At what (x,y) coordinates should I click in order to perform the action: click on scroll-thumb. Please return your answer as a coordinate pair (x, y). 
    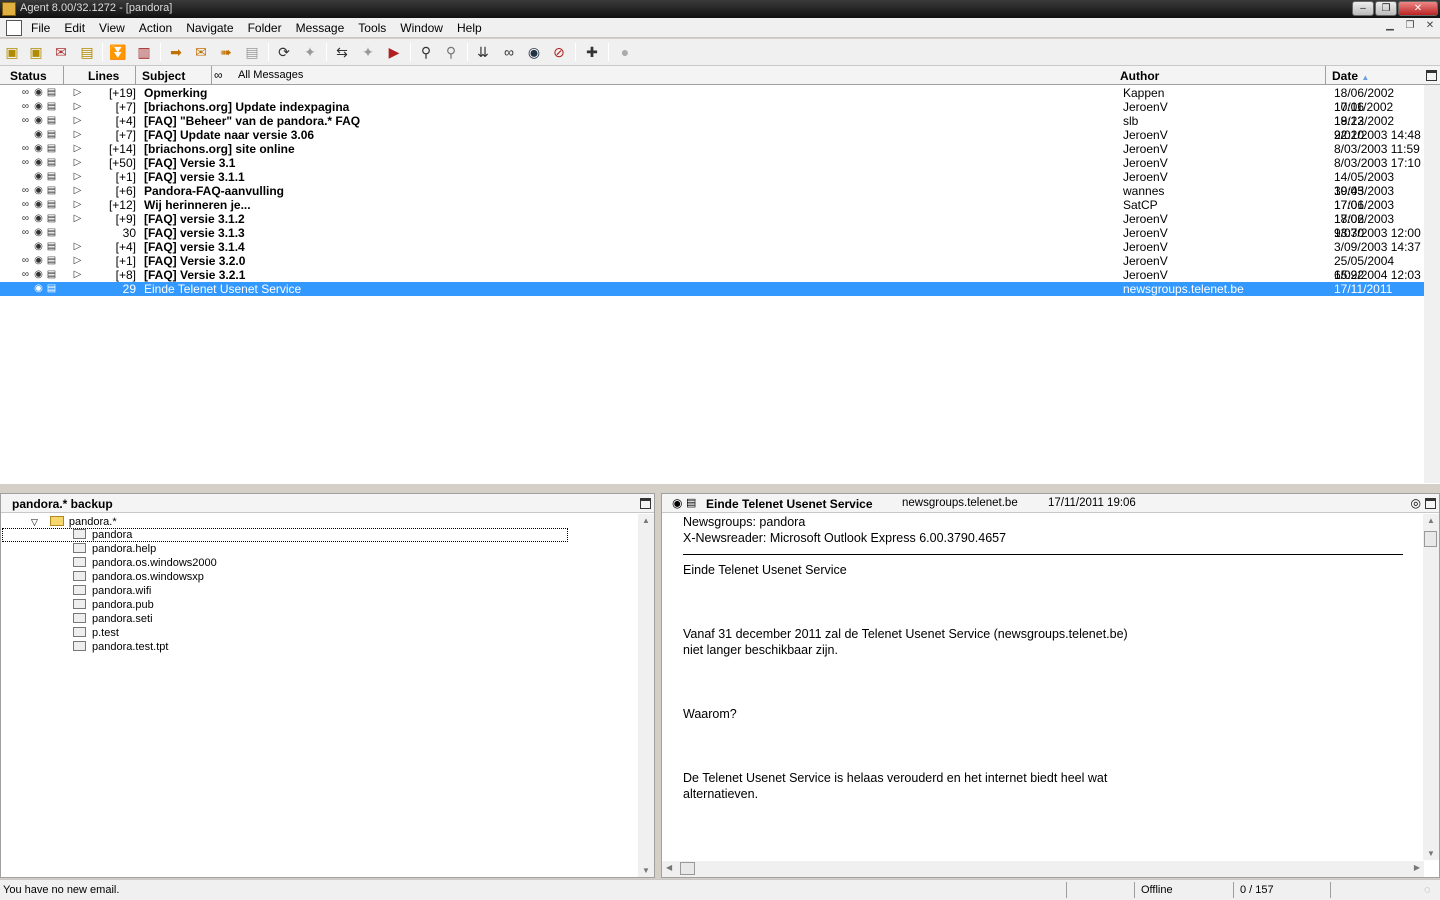
    Looking at the image, I should click on (1430, 539).